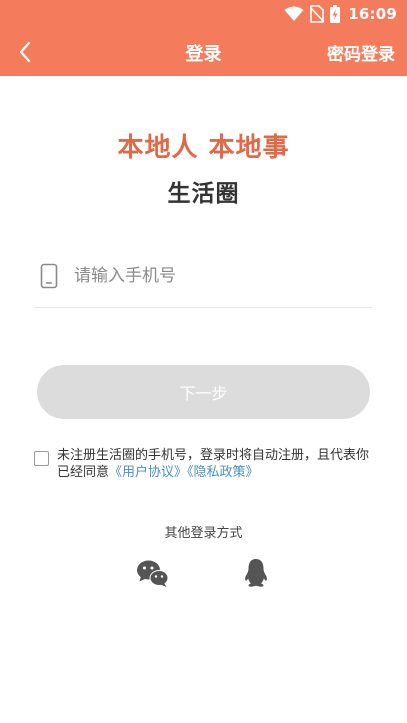 The width and height of the screenshot is (407, 723). What do you see at coordinates (203, 14) in the screenshot?
I see `status-bar: 16:09` at bounding box center [203, 14].